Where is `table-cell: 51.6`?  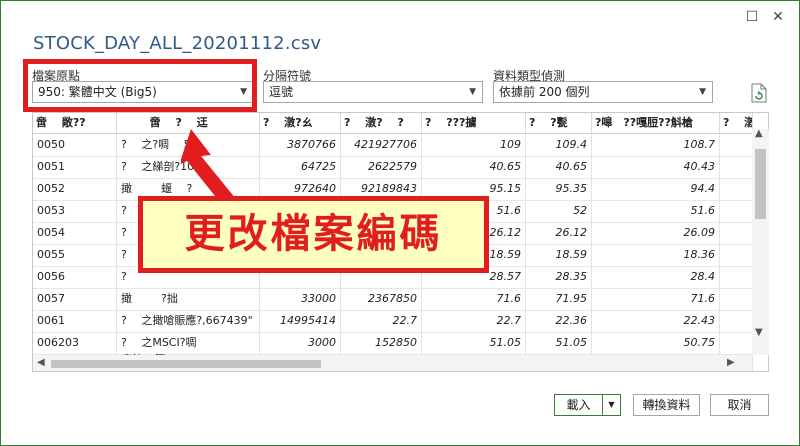 table-cell: 51.6 is located at coordinates (656, 211).